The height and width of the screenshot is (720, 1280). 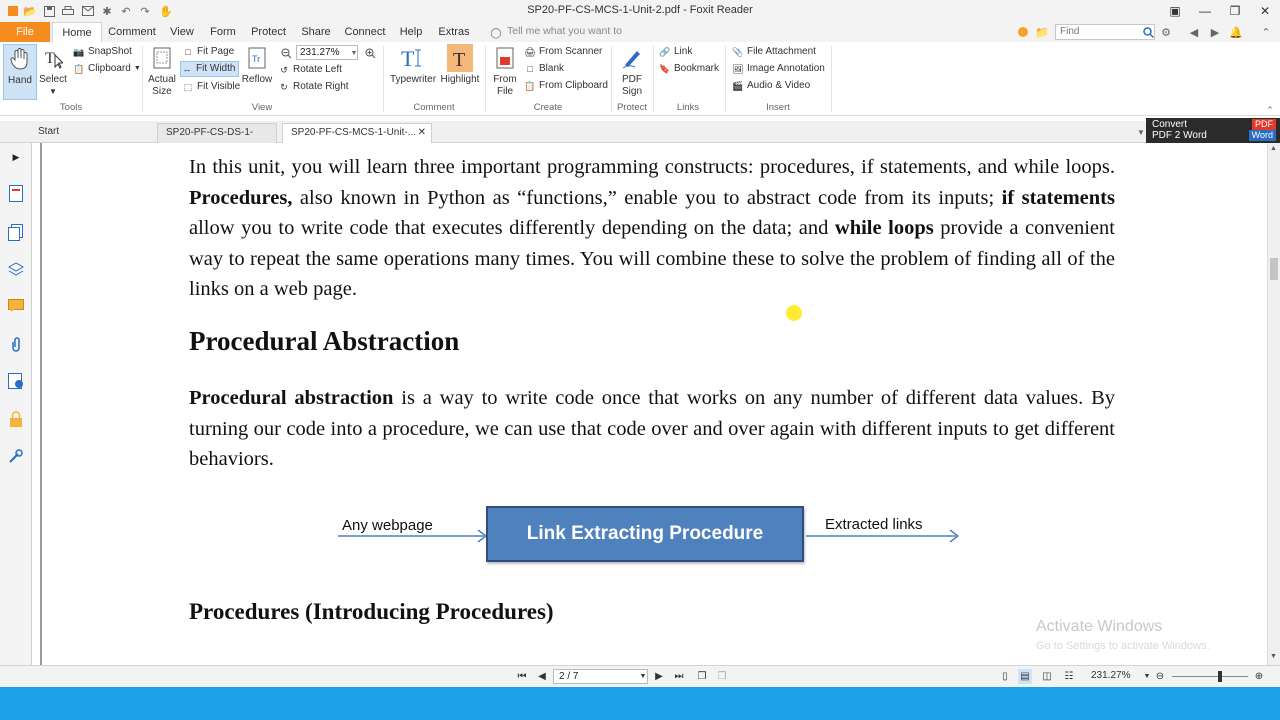 What do you see at coordinates (413, 65) in the screenshot?
I see `typewriter-button: T Typewriter` at bounding box center [413, 65].